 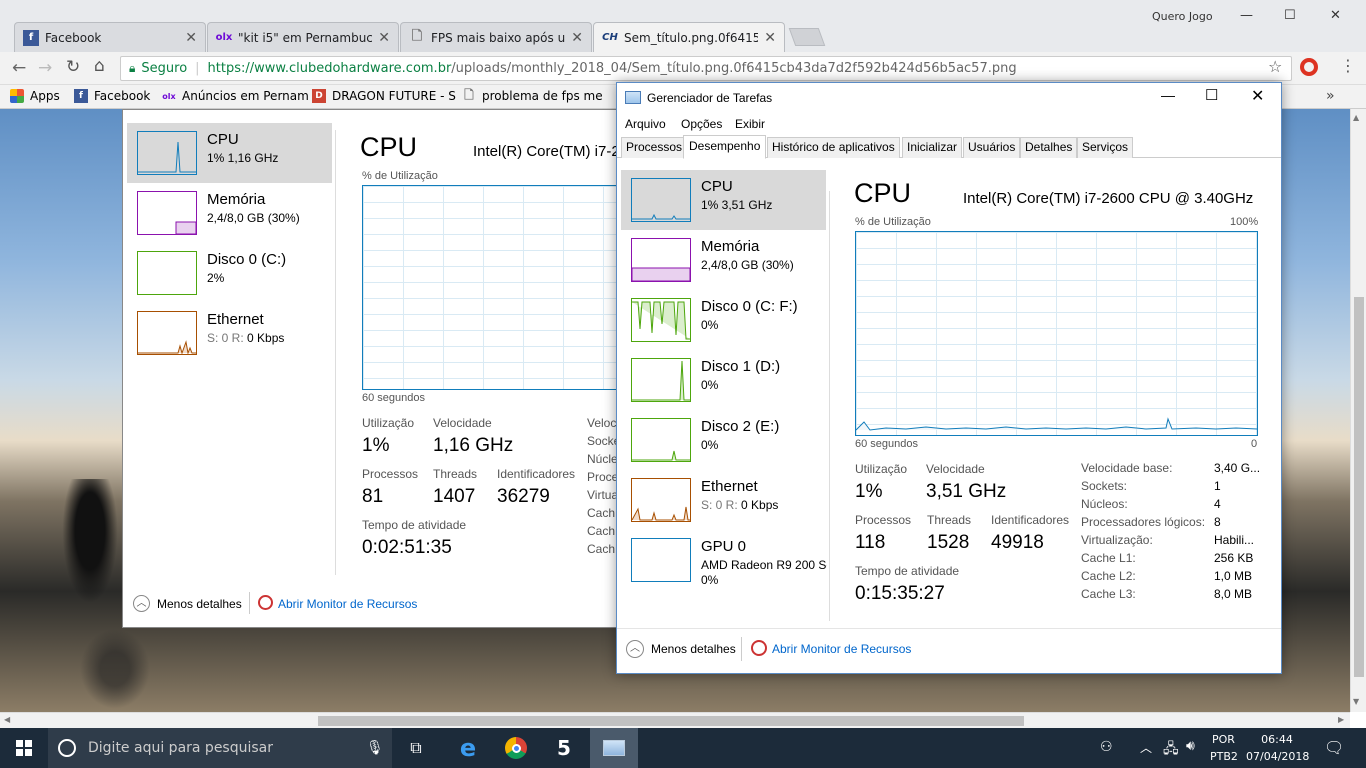 I want to click on home-icon: ⌂, so click(x=99, y=66).